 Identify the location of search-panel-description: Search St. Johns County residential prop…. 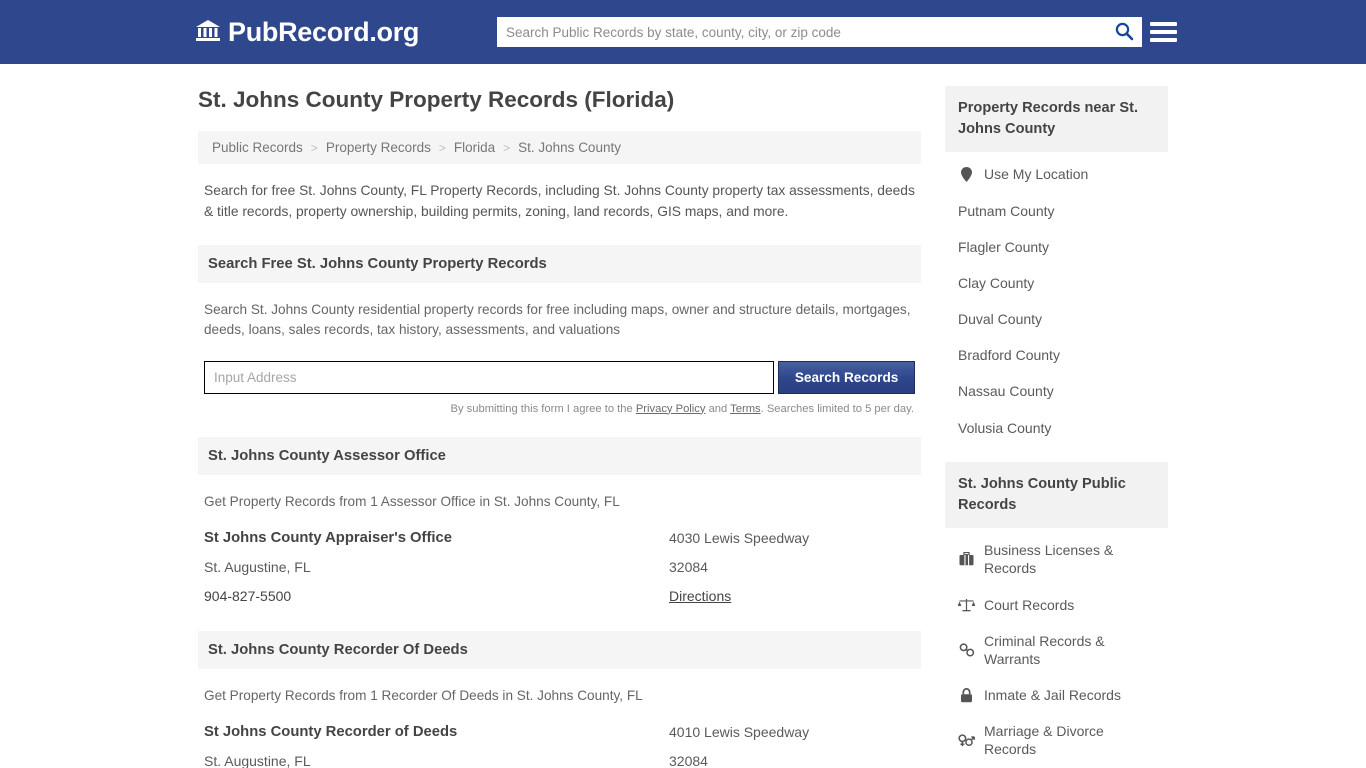
(557, 319).